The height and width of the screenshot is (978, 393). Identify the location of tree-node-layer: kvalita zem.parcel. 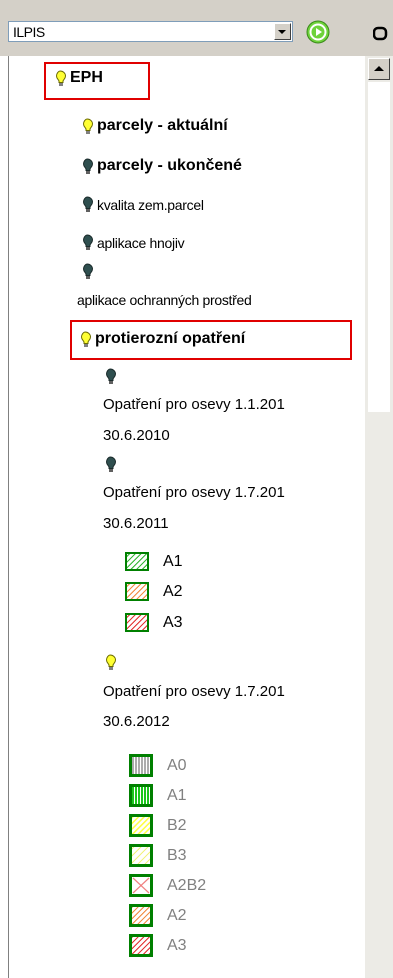
(143, 204).